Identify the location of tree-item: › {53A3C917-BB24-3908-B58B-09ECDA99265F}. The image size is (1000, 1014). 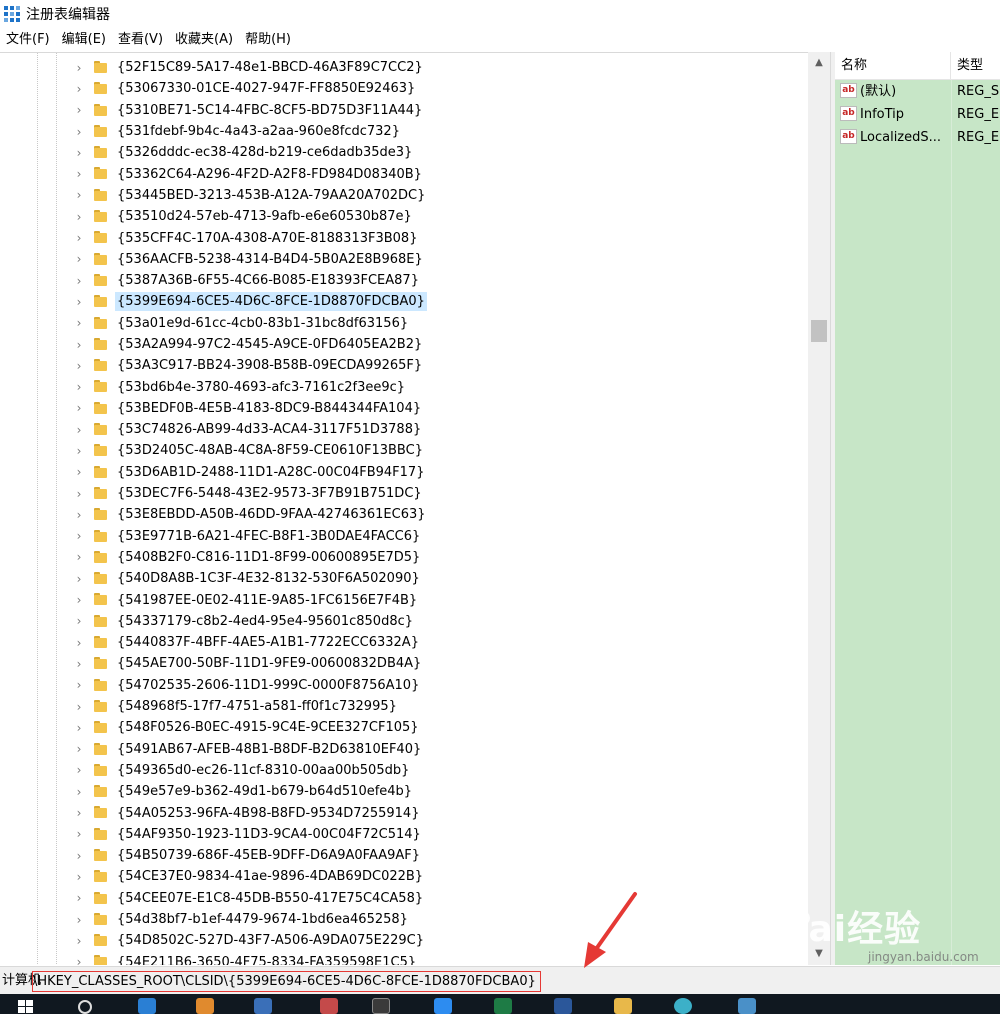
(404, 365).